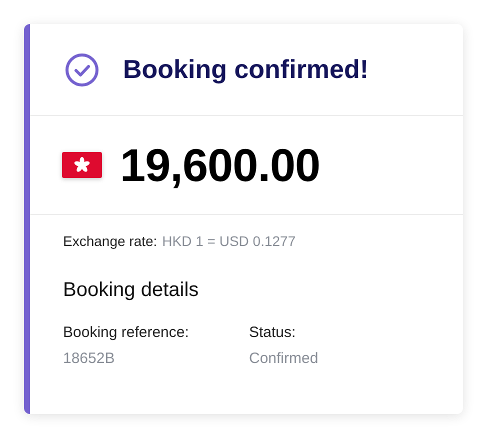  I want to click on field-label: Status:, so click(273, 332).